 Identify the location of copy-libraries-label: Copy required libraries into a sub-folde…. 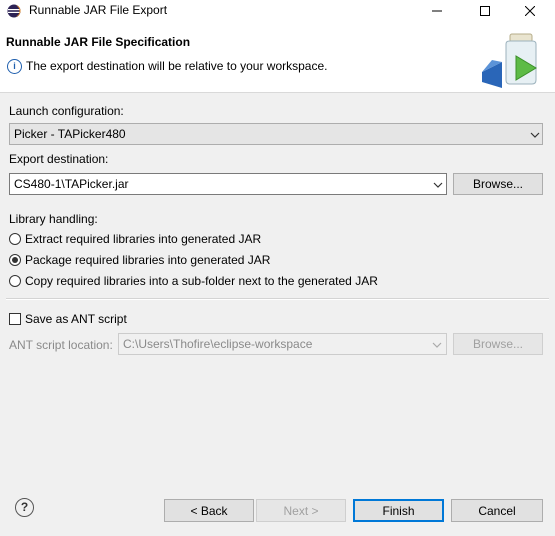
(201, 281).